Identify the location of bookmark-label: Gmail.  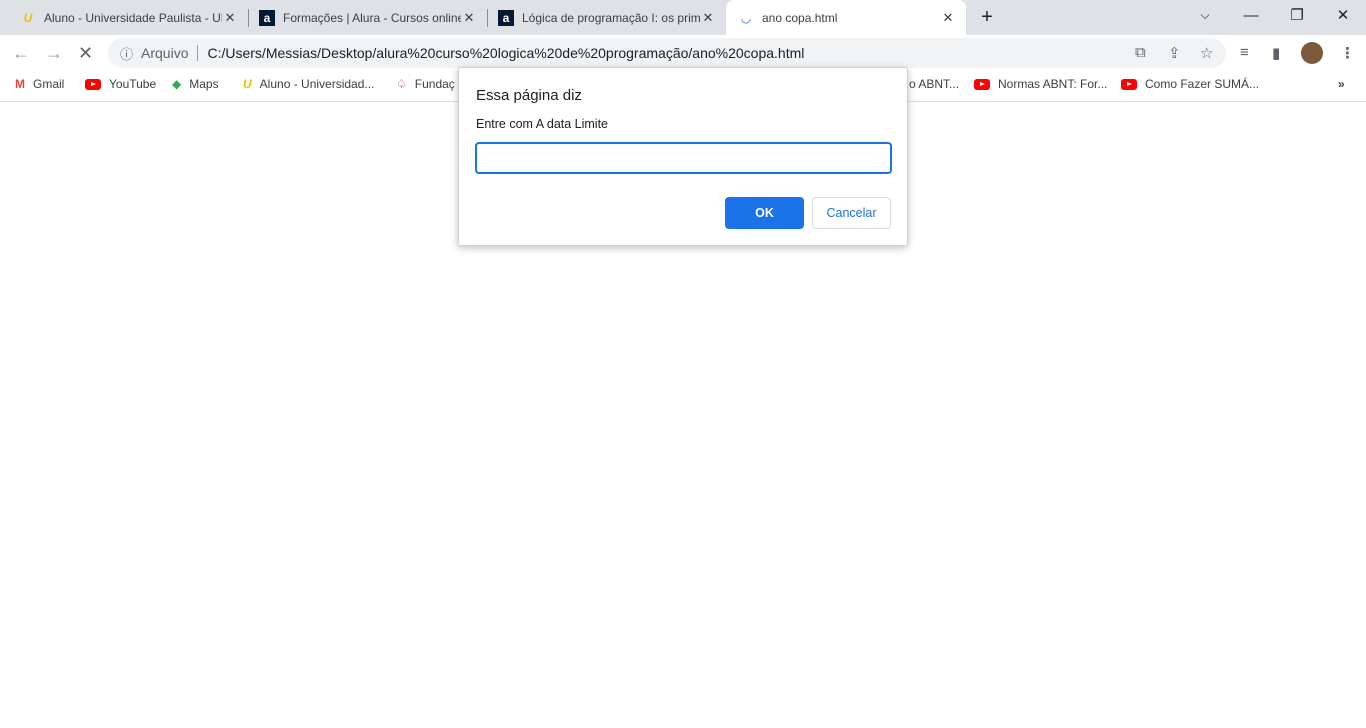
(49, 84).